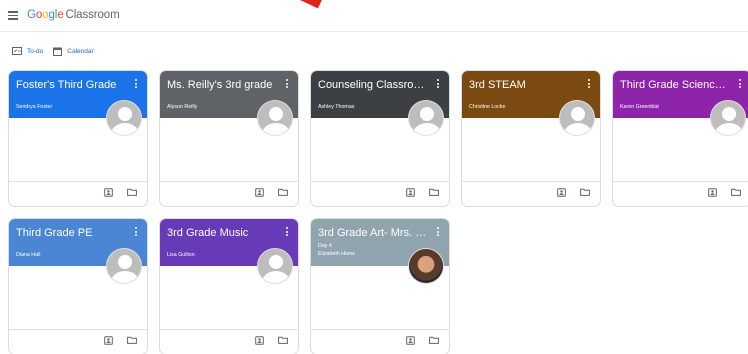 Image resolution: width=748 pixels, height=354 pixels. What do you see at coordinates (374, 16) in the screenshot?
I see `top-app-bar: Google Classroom` at bounding box center [374, 16].